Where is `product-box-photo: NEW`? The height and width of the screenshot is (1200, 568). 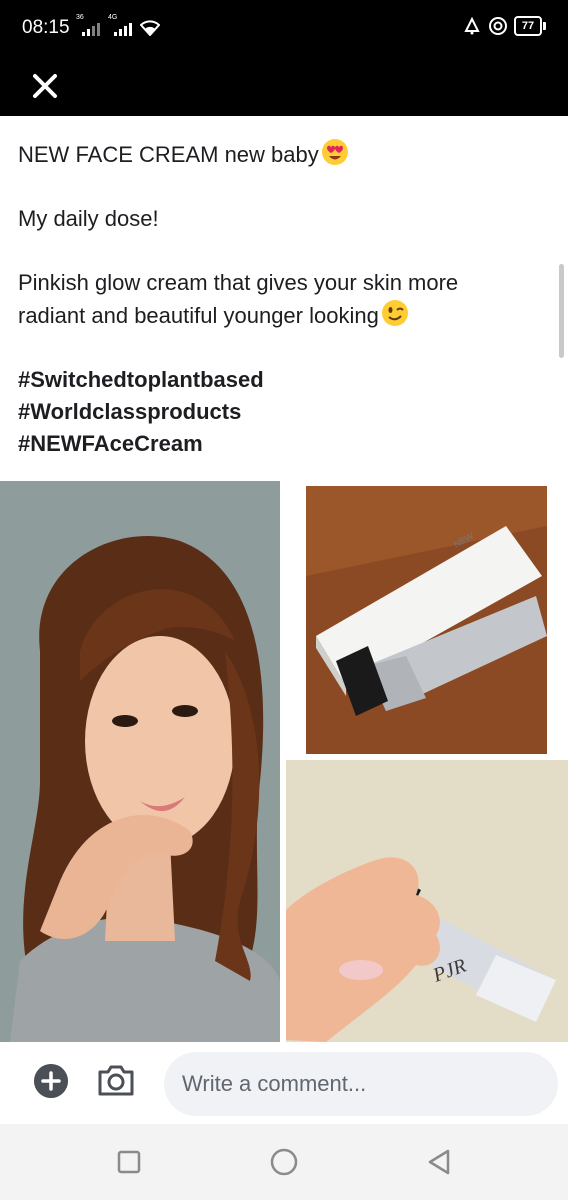 product-box-photo: NEW is located at coordinates (426, 620).